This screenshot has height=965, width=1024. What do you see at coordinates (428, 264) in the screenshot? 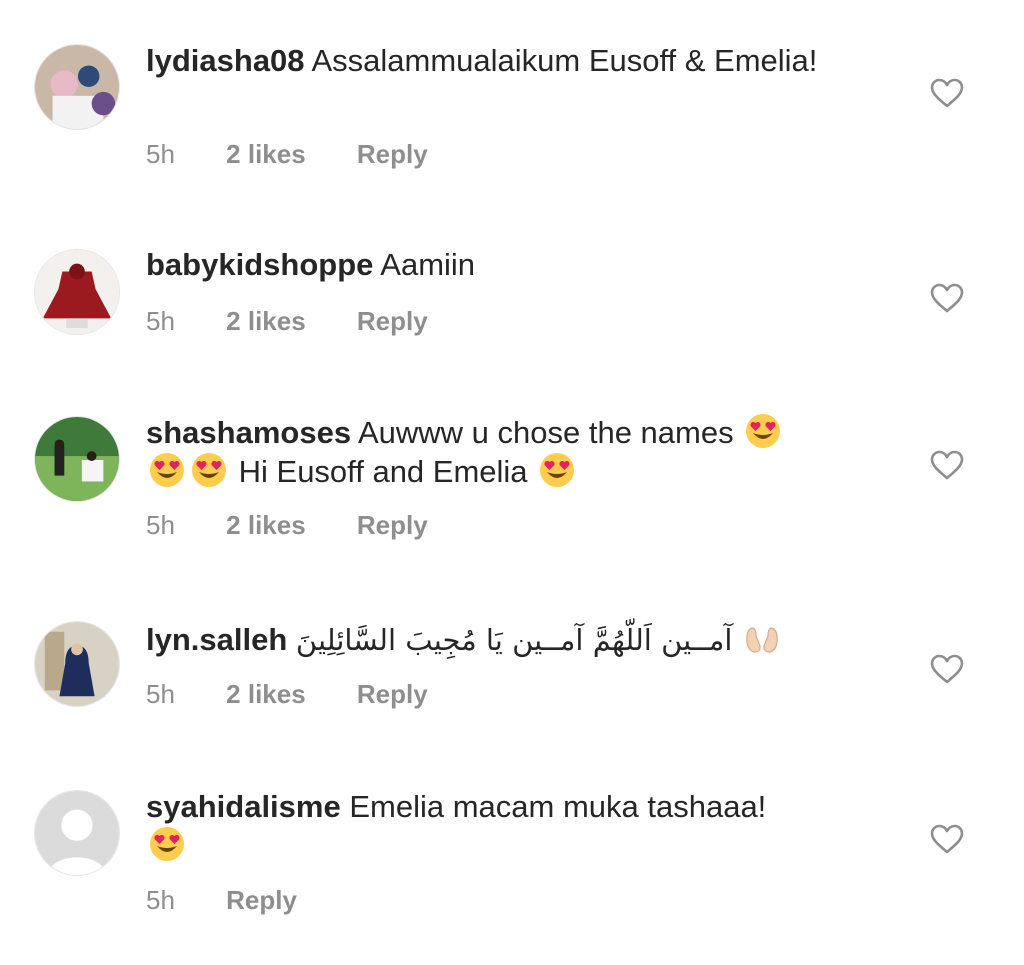
I see `comment-body: Aamiin` at bounding box center [428, 264].